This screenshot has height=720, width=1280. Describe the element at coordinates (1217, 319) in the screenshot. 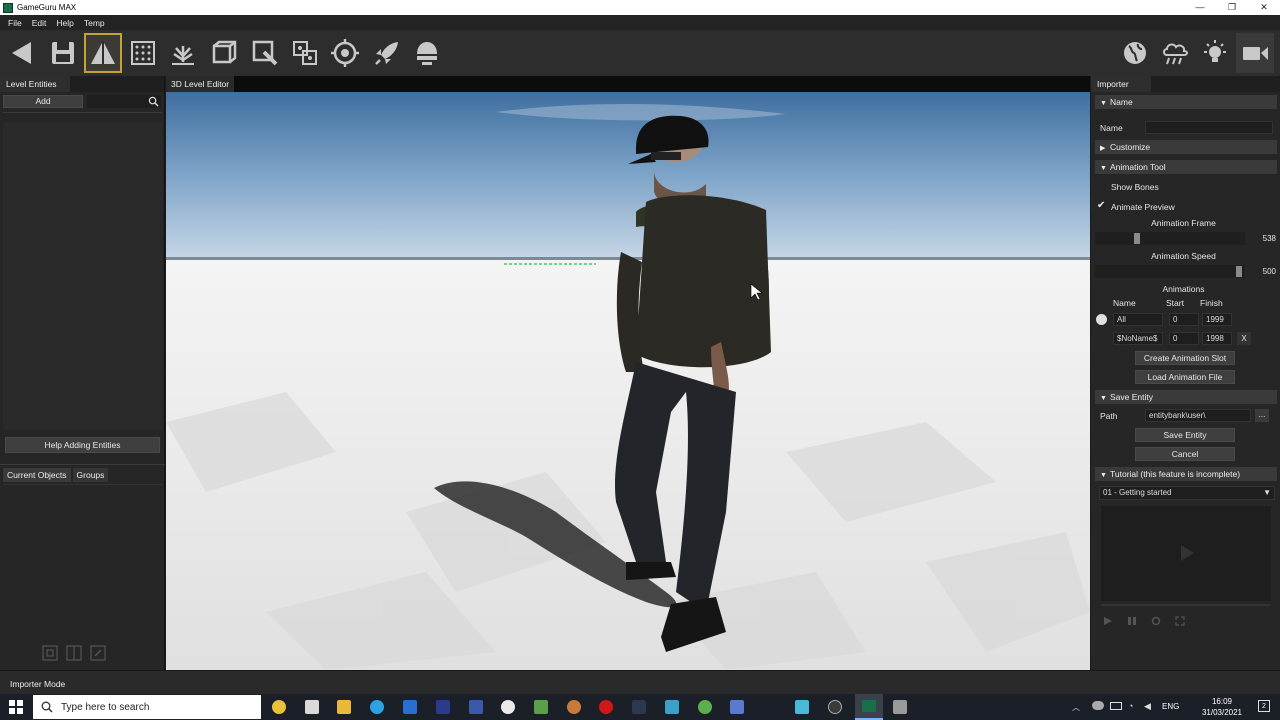

I see `animation-finish-input: 1999` at that location.